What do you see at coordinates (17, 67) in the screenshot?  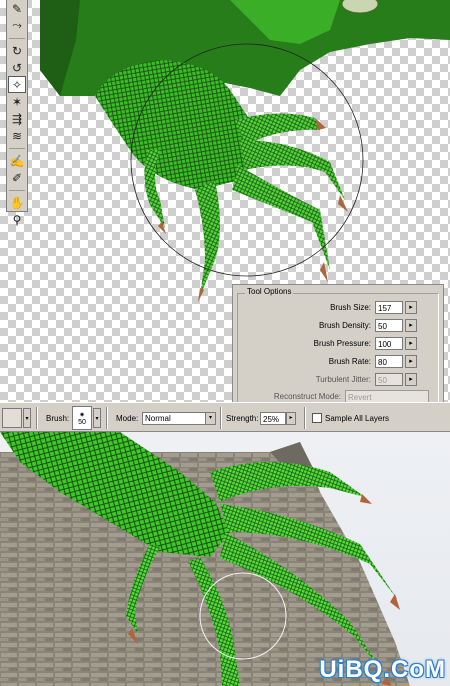 I see `twirl-counterclockwise-icon: ↺` at bounding box center [17, 67].